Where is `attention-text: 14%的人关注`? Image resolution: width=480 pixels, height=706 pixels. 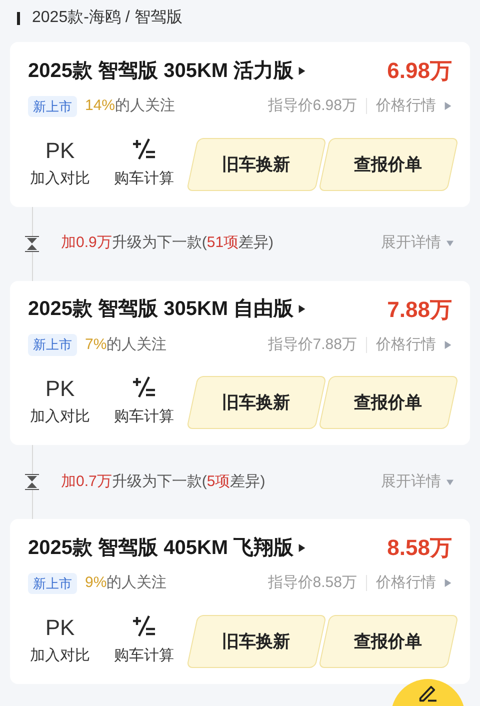
attention-text: 14%的人关注 is located at coordinates (130, 106).